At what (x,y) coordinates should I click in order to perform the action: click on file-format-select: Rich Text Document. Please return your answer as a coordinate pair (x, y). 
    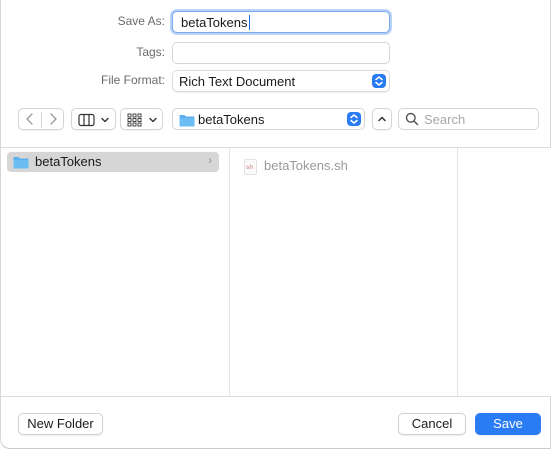
    Looking at the image, I should click on (281, 81).